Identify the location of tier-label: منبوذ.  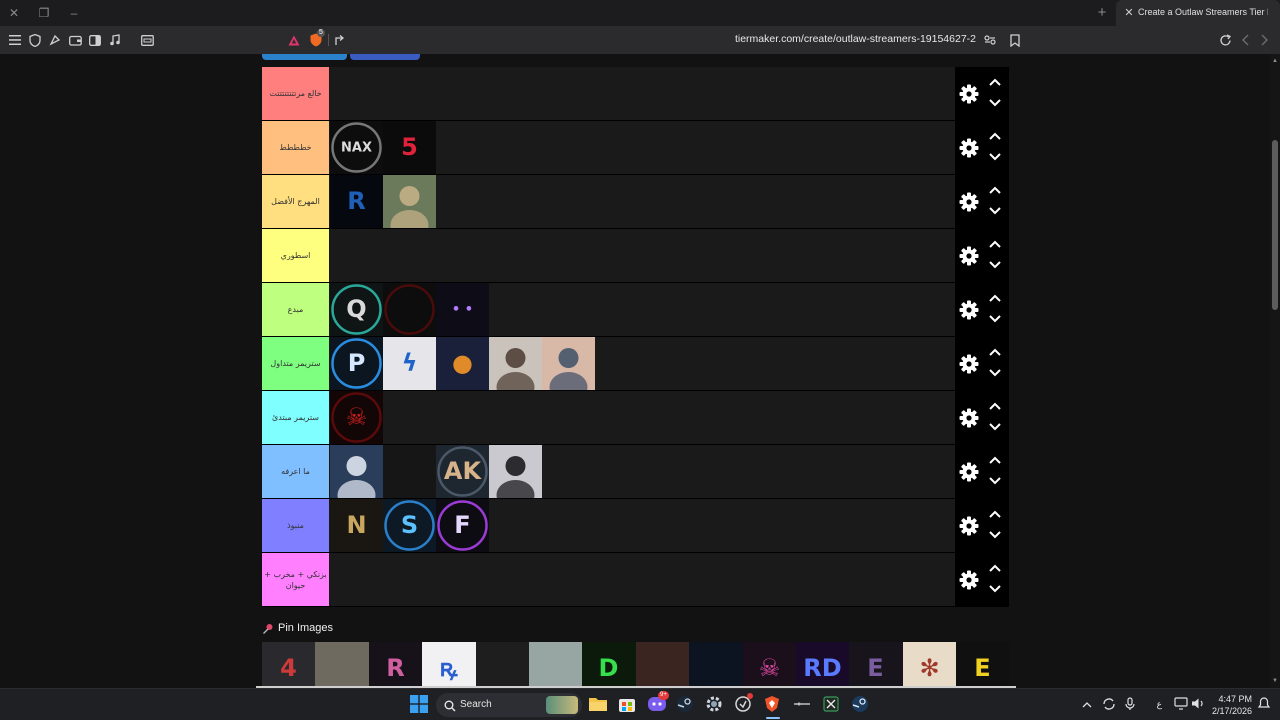
(295, 525).